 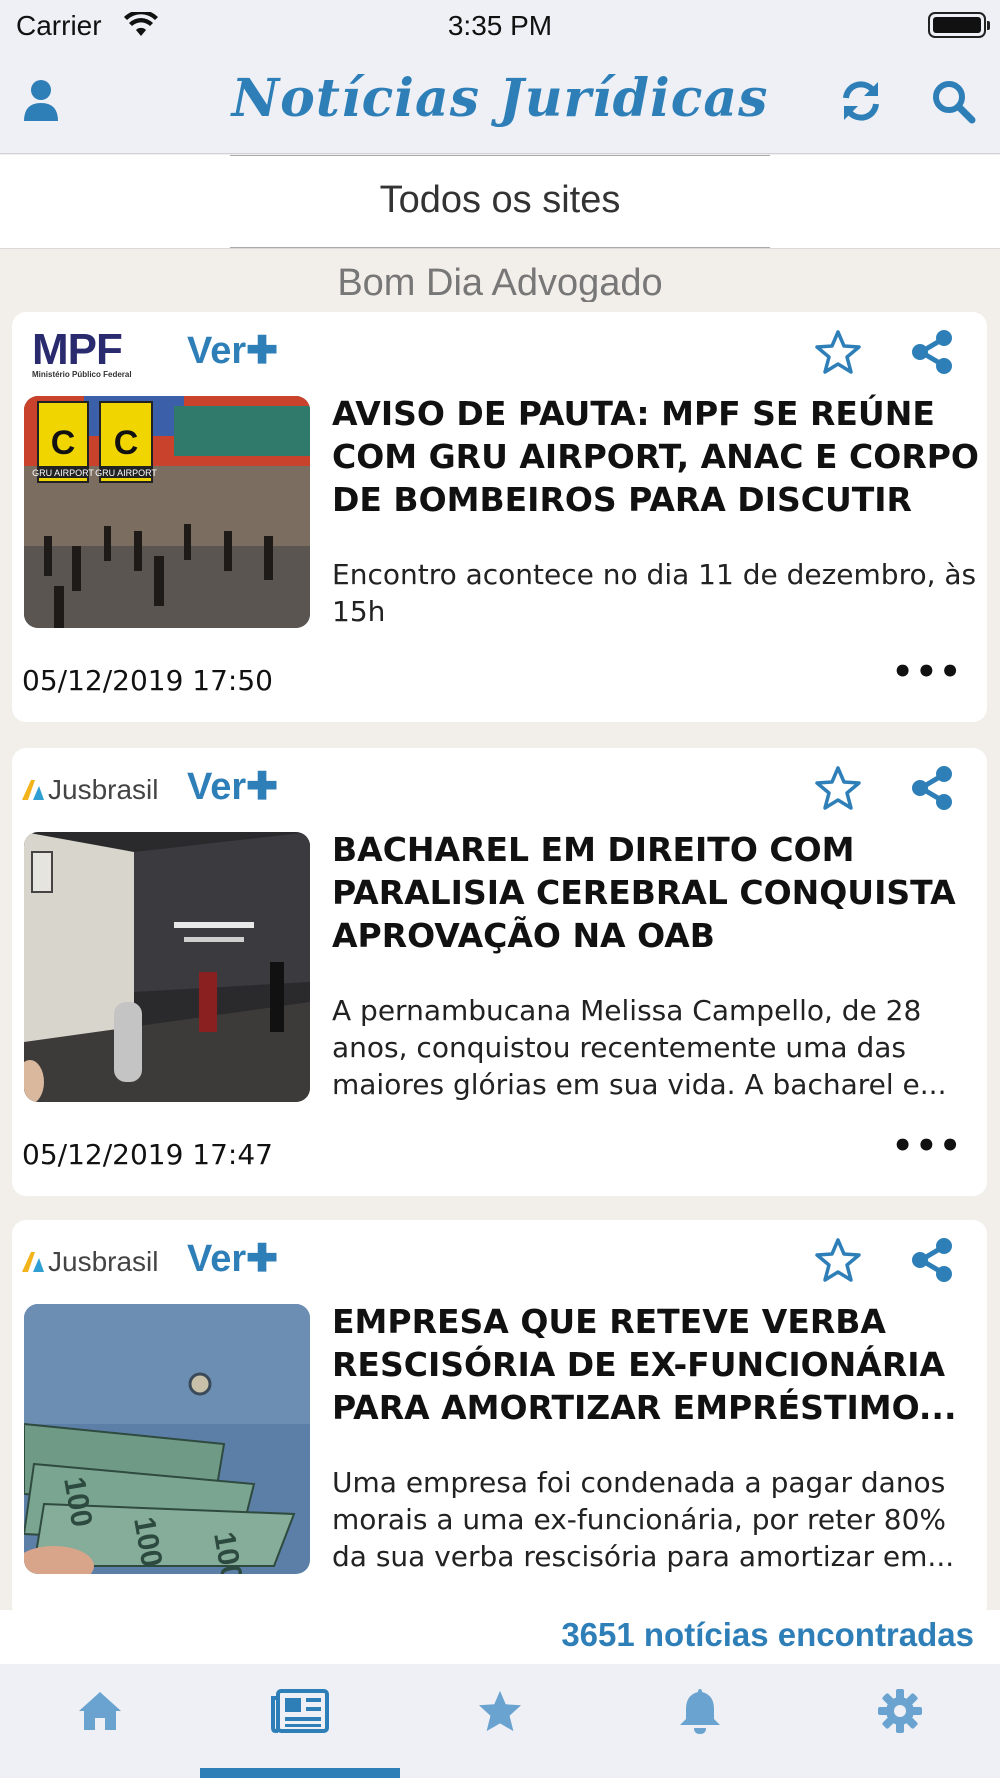 What do you see at coordinates (500, 1713) in the screenshot?
I see `star-icon` at bounding box center [500, 1713].